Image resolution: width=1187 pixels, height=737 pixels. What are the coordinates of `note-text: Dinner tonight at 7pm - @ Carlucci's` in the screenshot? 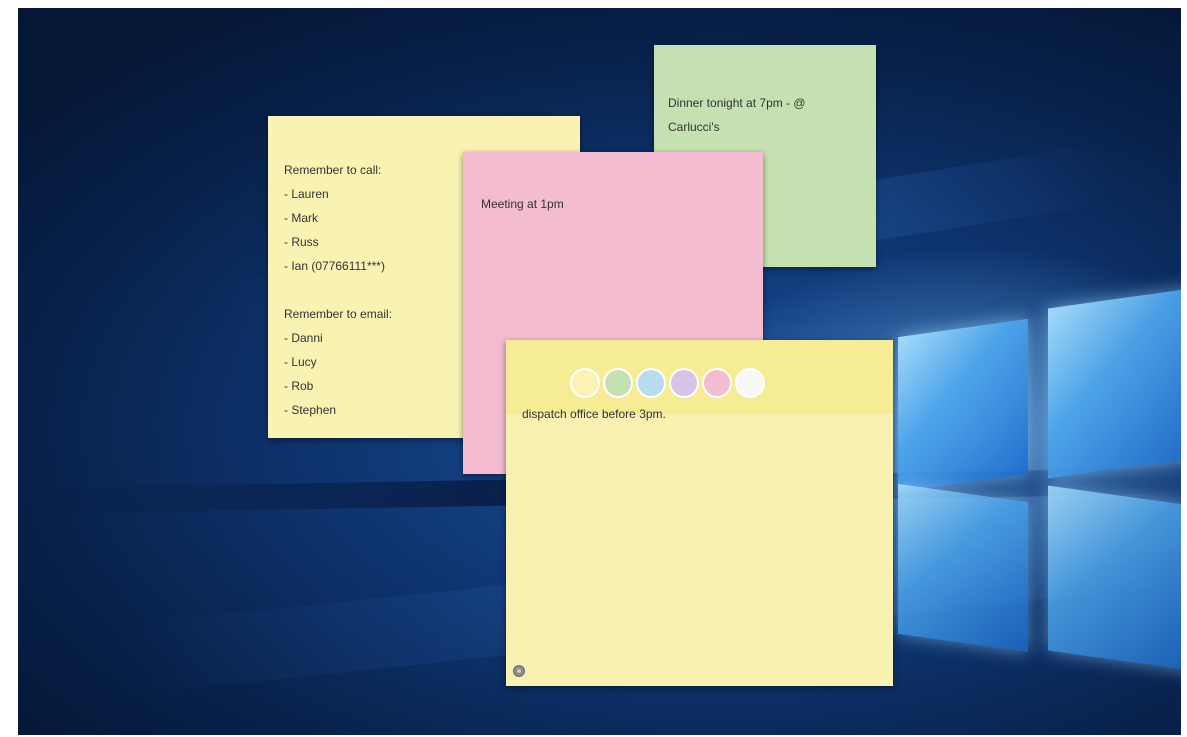 It's located at (765, 115).